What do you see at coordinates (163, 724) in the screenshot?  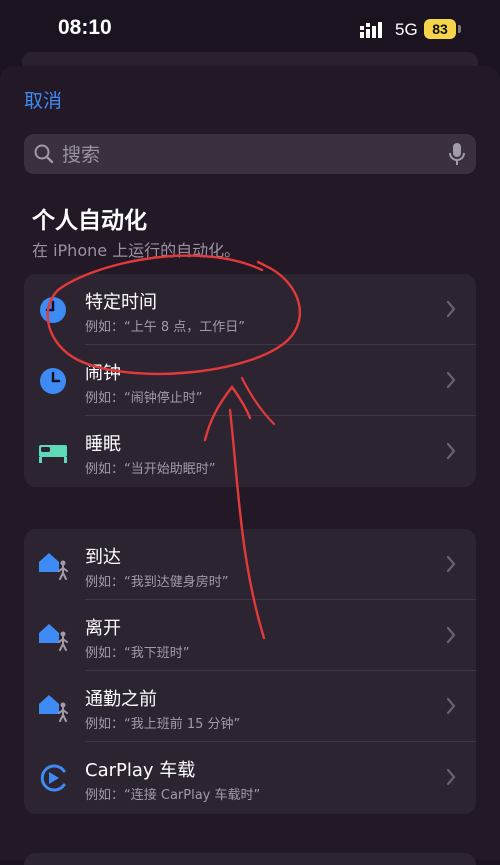 I see `list-item-subtitle: 例如：“我上班前 15 分钟”` at bounding box center [163, 724].